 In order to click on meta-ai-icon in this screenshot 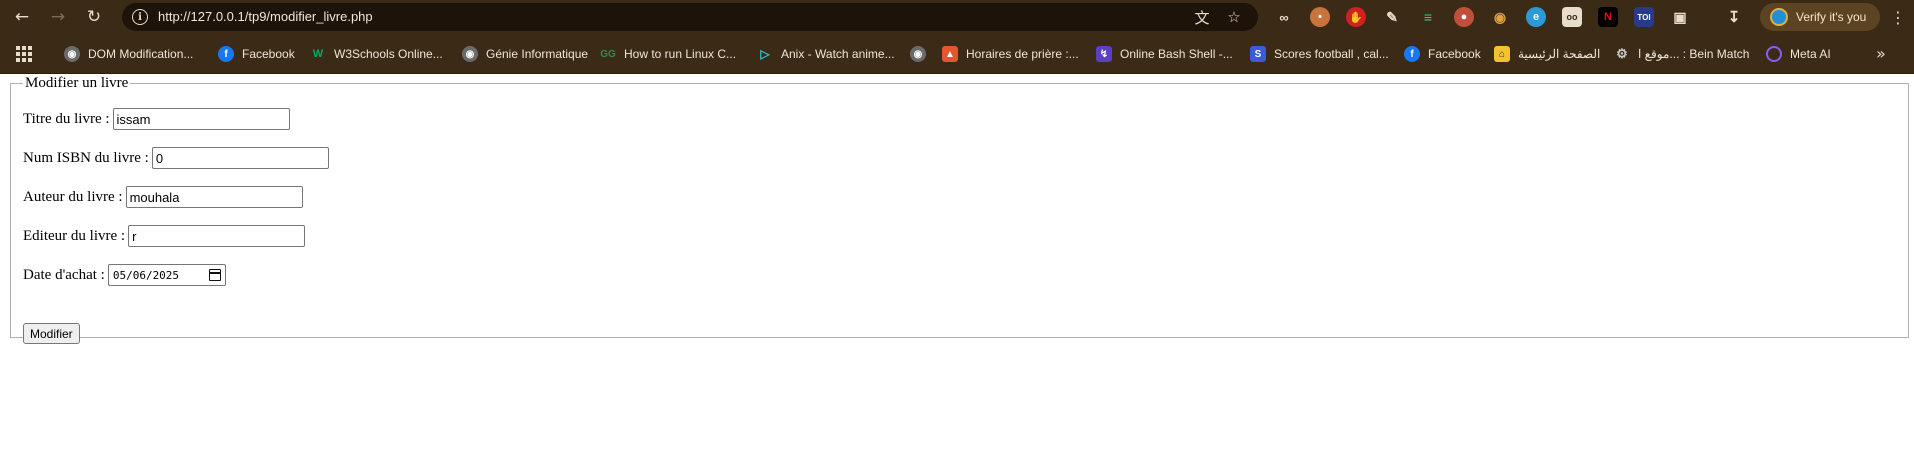, I will do `click(1774, 54)`.